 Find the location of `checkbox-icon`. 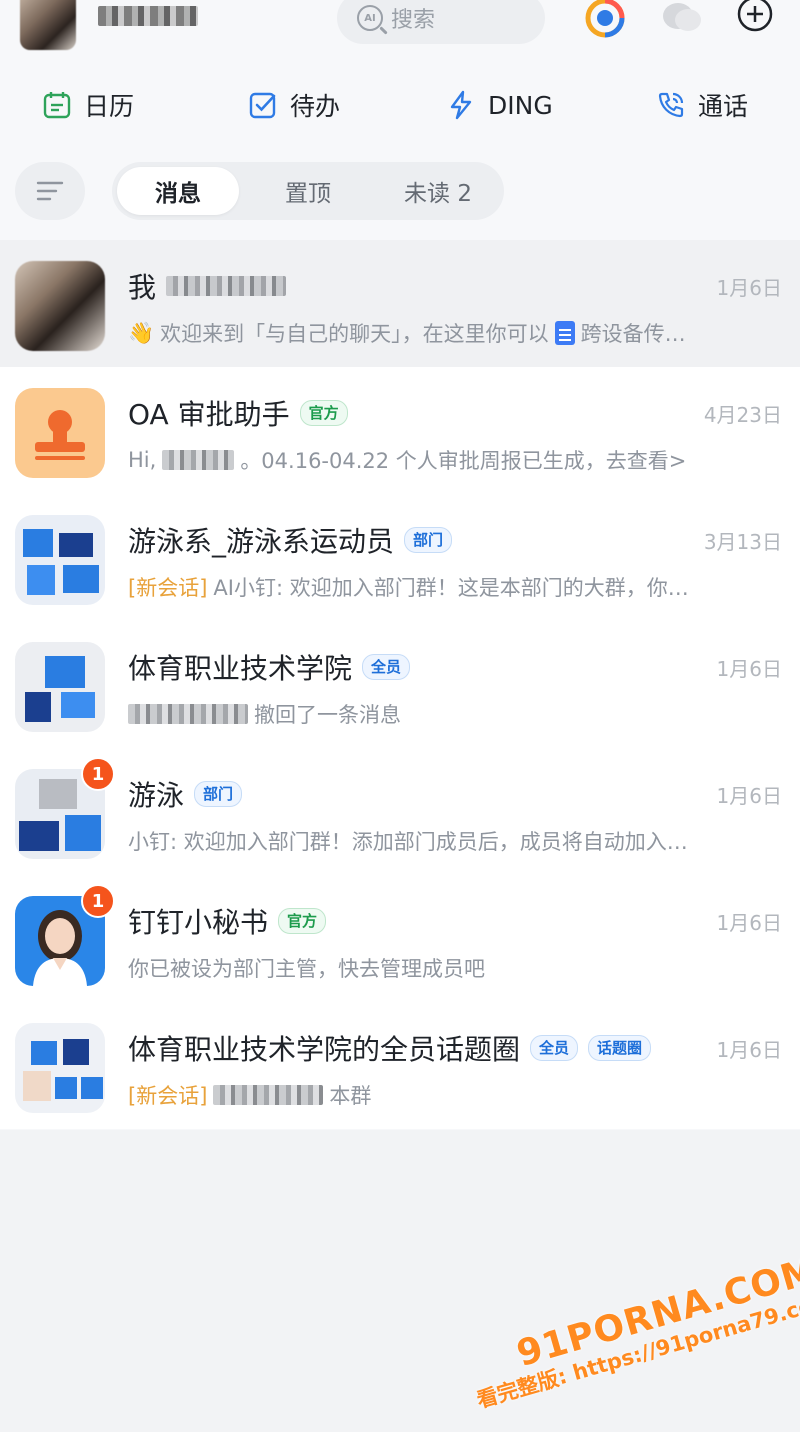

checkbox-icon is located at coordinates (262, 105).